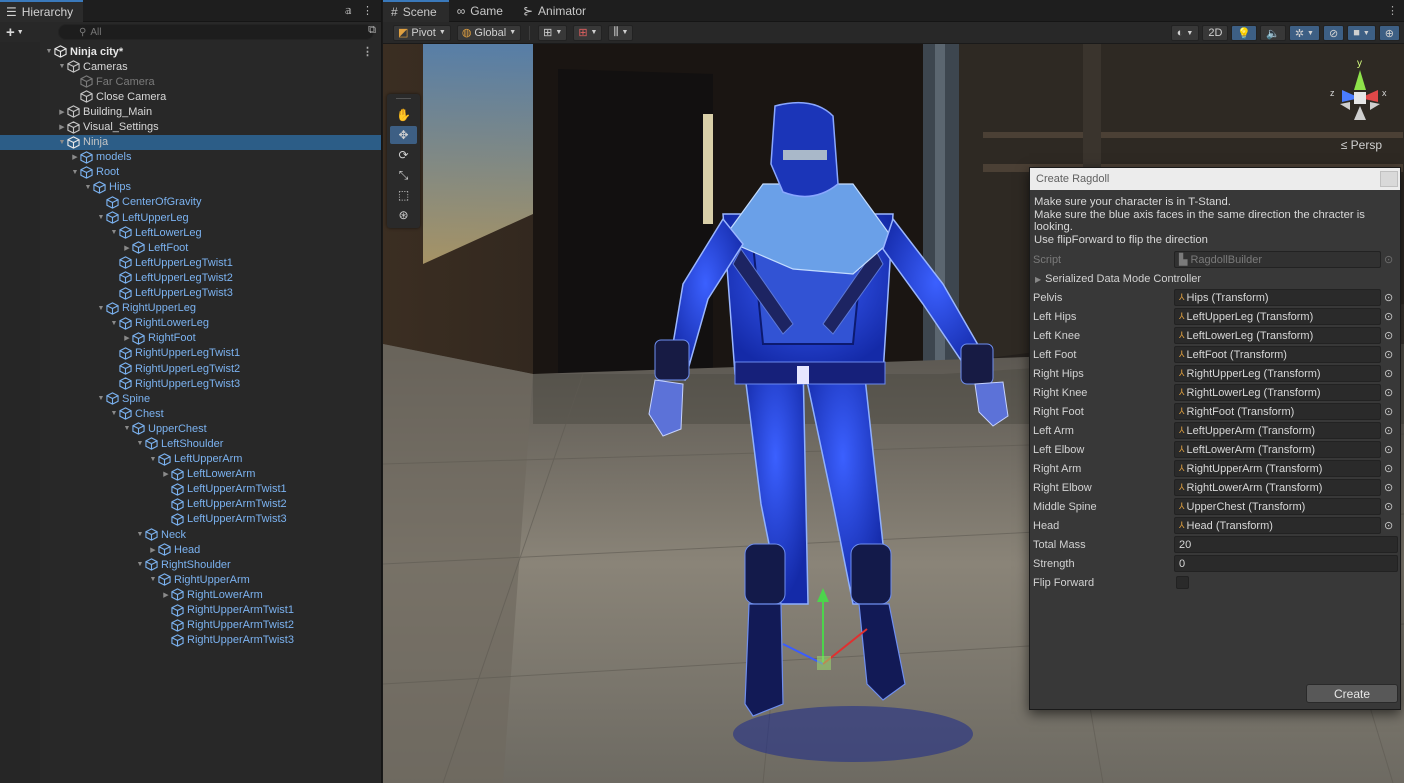 Image resolution: width=1404 pixels, height=783 pixels. What do you see at coordinates (1352, 693) in the screenshot?
I see `create-button: Create` at bounding box center [1352, 693].